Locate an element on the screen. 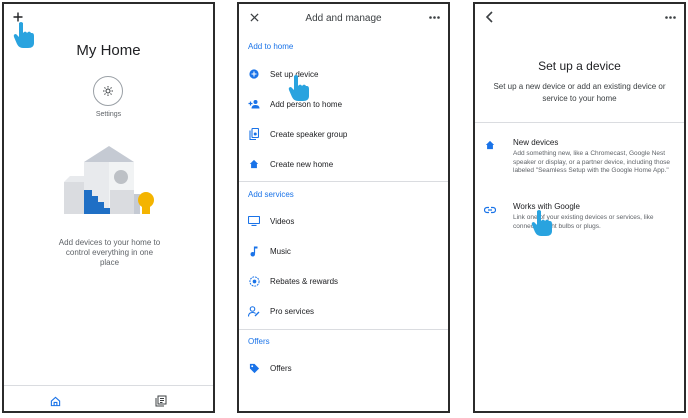 The height and width of the screenshot is (418, 688). menu-item-pro-services: Pro services is located at coordinates (292, 311).